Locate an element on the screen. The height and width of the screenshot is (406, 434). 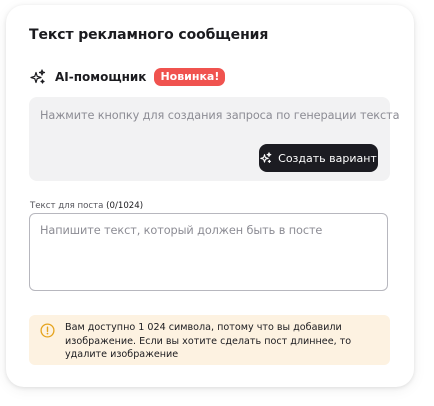
create-variant-button: Создать вариант is located at coordinates (318, 158).